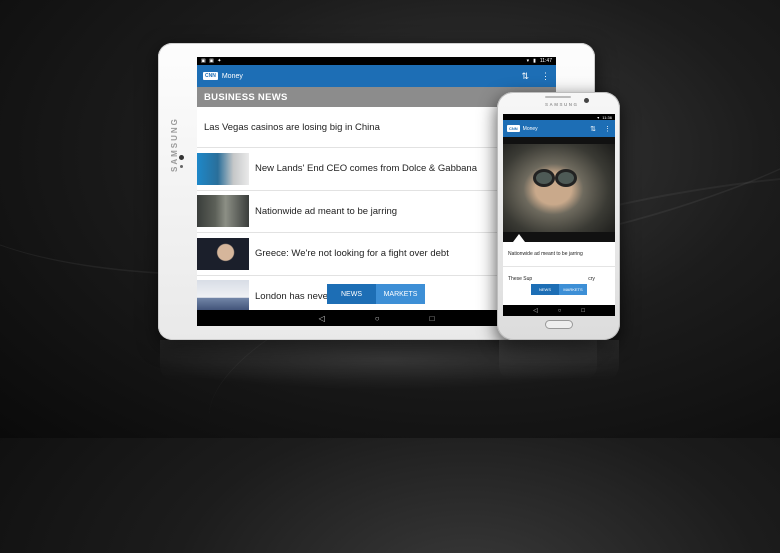  Describe the element at coordinates (181, 157) in the screenshot. I see `tablet-camera` at that location.